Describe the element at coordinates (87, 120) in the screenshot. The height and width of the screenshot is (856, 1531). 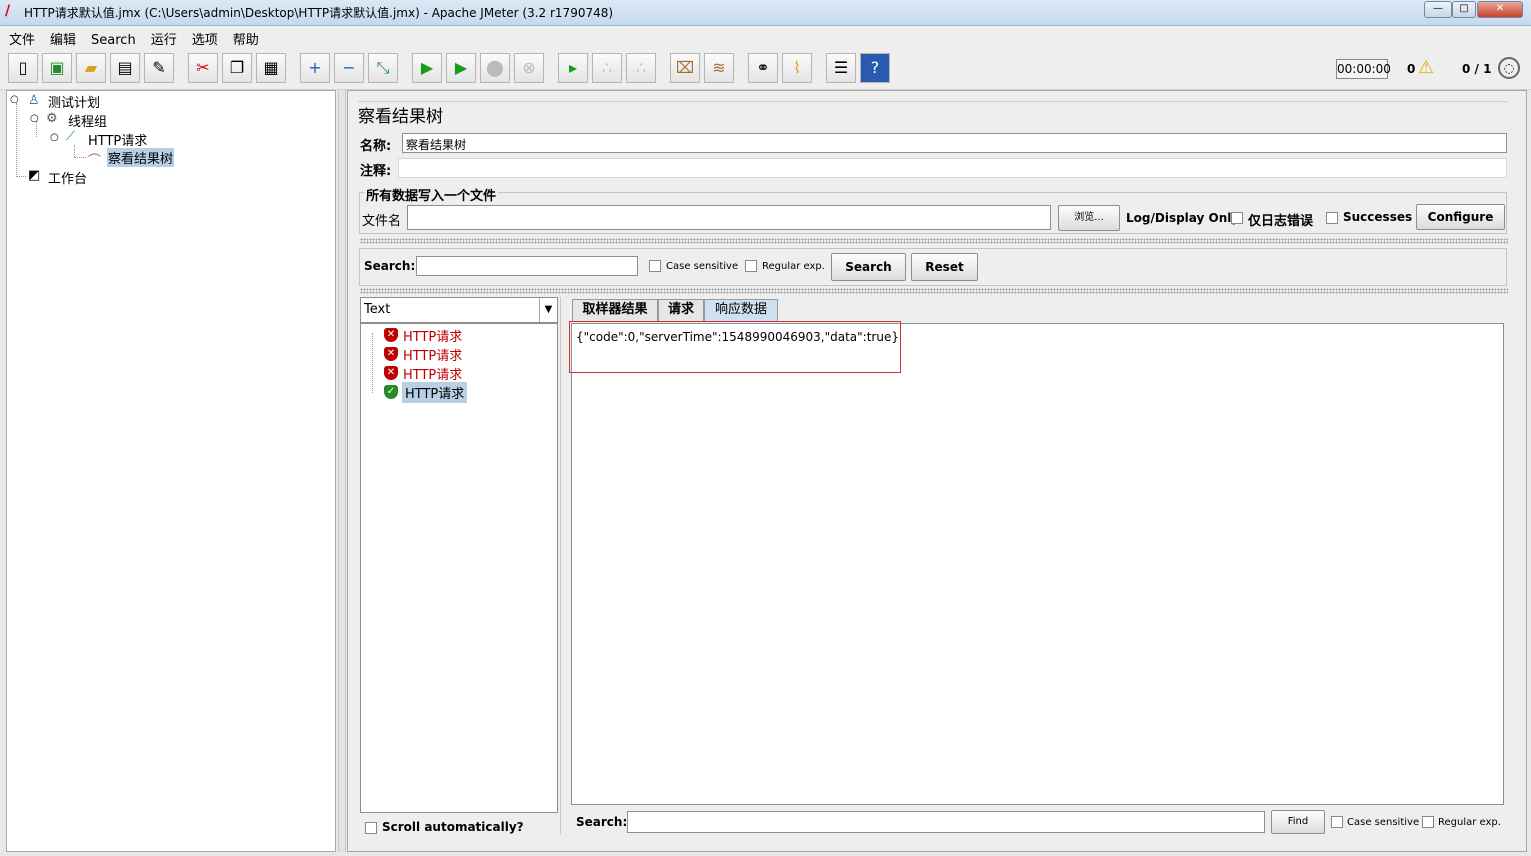
I see `tree-node-thread-group: 线程组` at that location.